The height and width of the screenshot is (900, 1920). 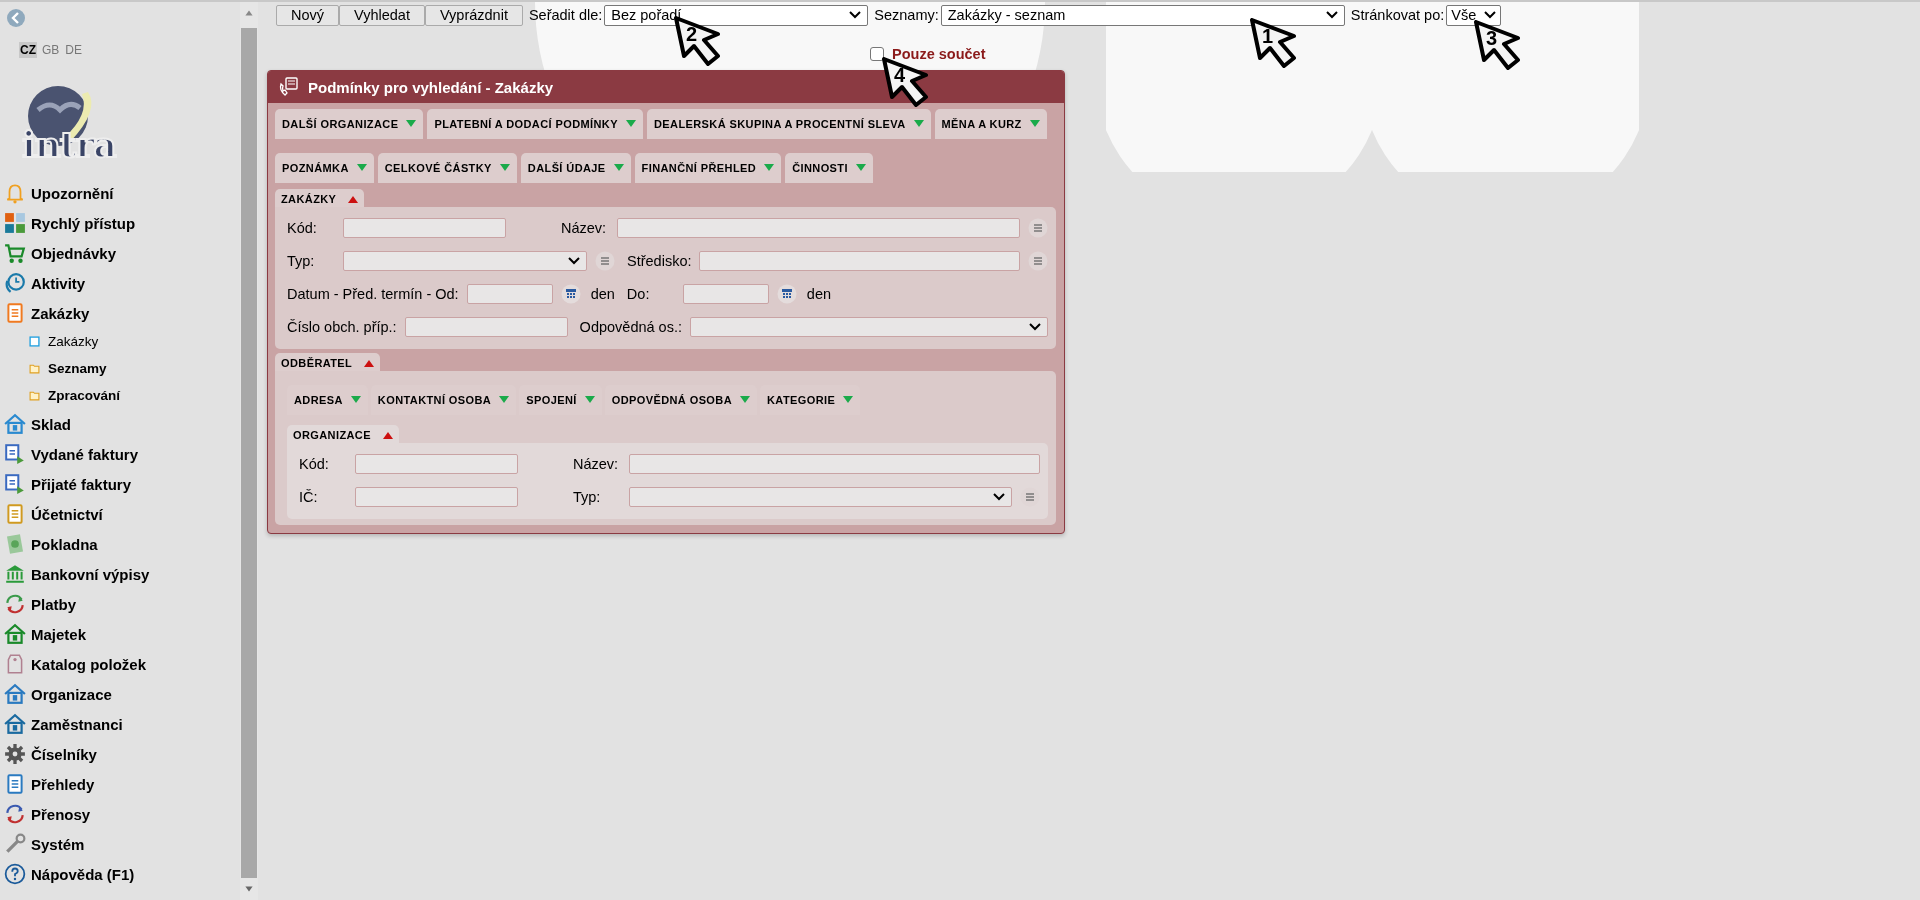 I want to click on filter-tab: ČINNOSTI, so click(x=829, y=168).